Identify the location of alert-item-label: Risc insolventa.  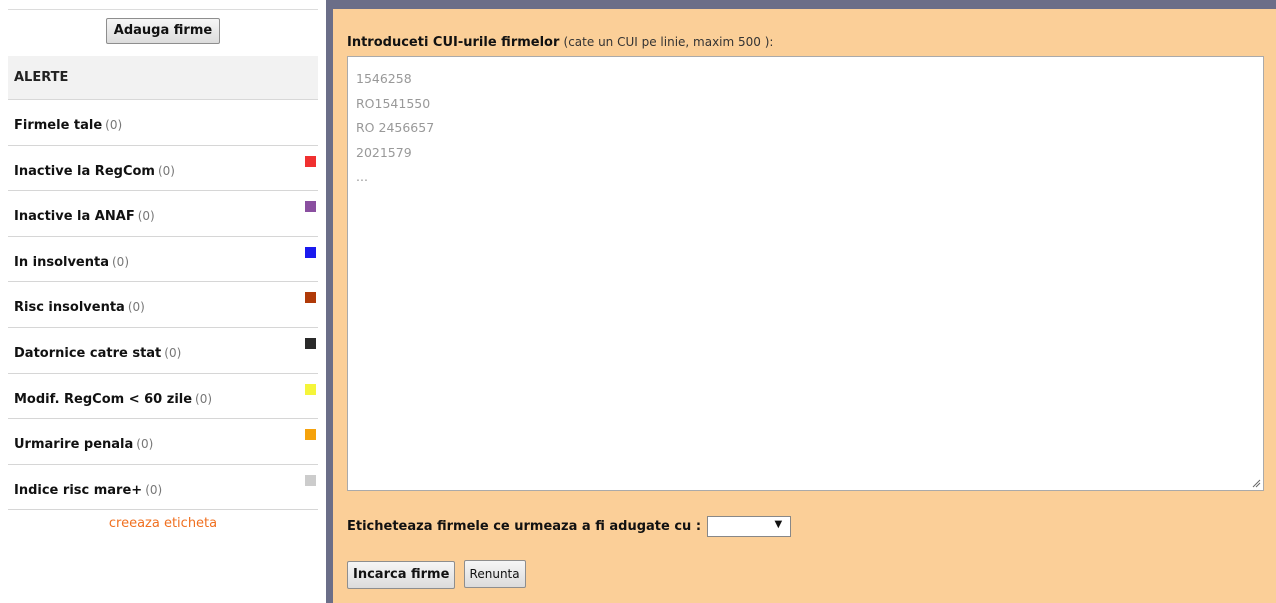
(69, 308).